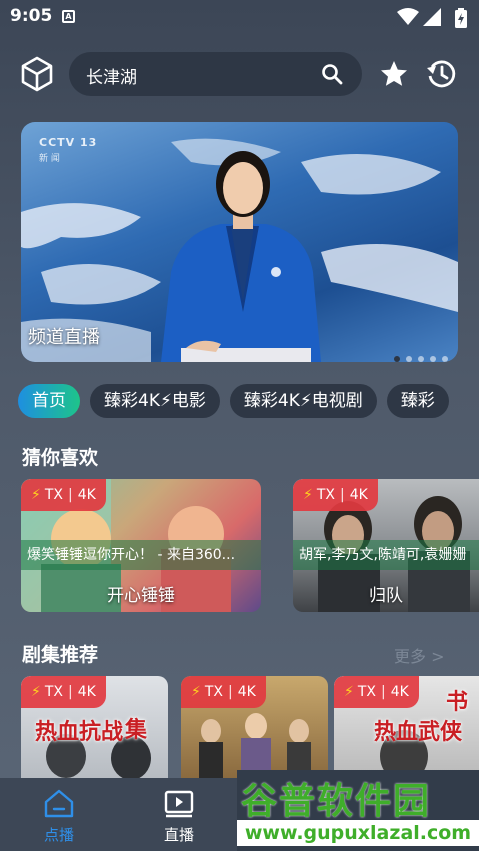  I want to click on card-subtitle: 胡军,李乃文,陈靖可,袁姗姗, so click(386, 555).